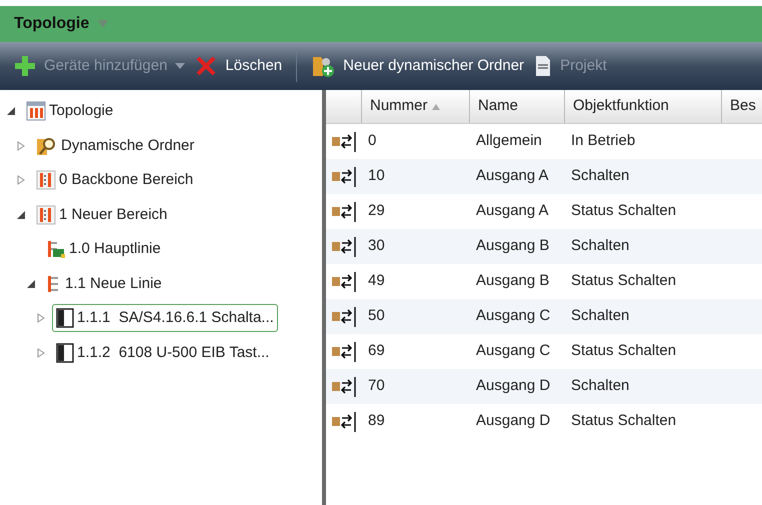 The image size is (762, 505). What do you see at coordinates (323, 66) in the screenshot?
I see `folder-plus-icon` at bounding box center [323, 66].